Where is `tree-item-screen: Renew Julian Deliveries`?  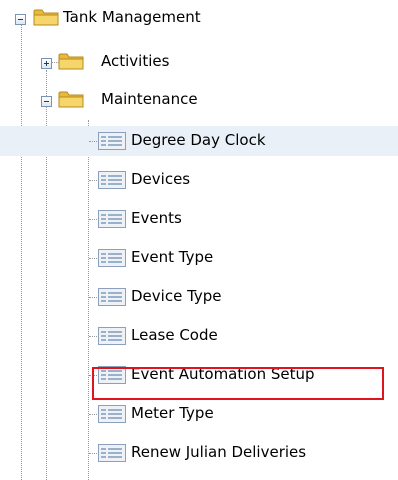
tree-item-screen: Renew Julian Deliveries is located at coordinates (199, 453).